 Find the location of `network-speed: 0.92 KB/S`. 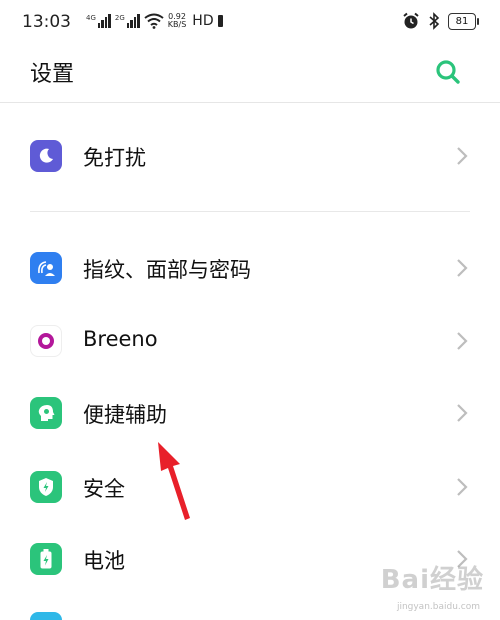

network-speed: 0.92 KB/S is located at coordinates (177, 20).